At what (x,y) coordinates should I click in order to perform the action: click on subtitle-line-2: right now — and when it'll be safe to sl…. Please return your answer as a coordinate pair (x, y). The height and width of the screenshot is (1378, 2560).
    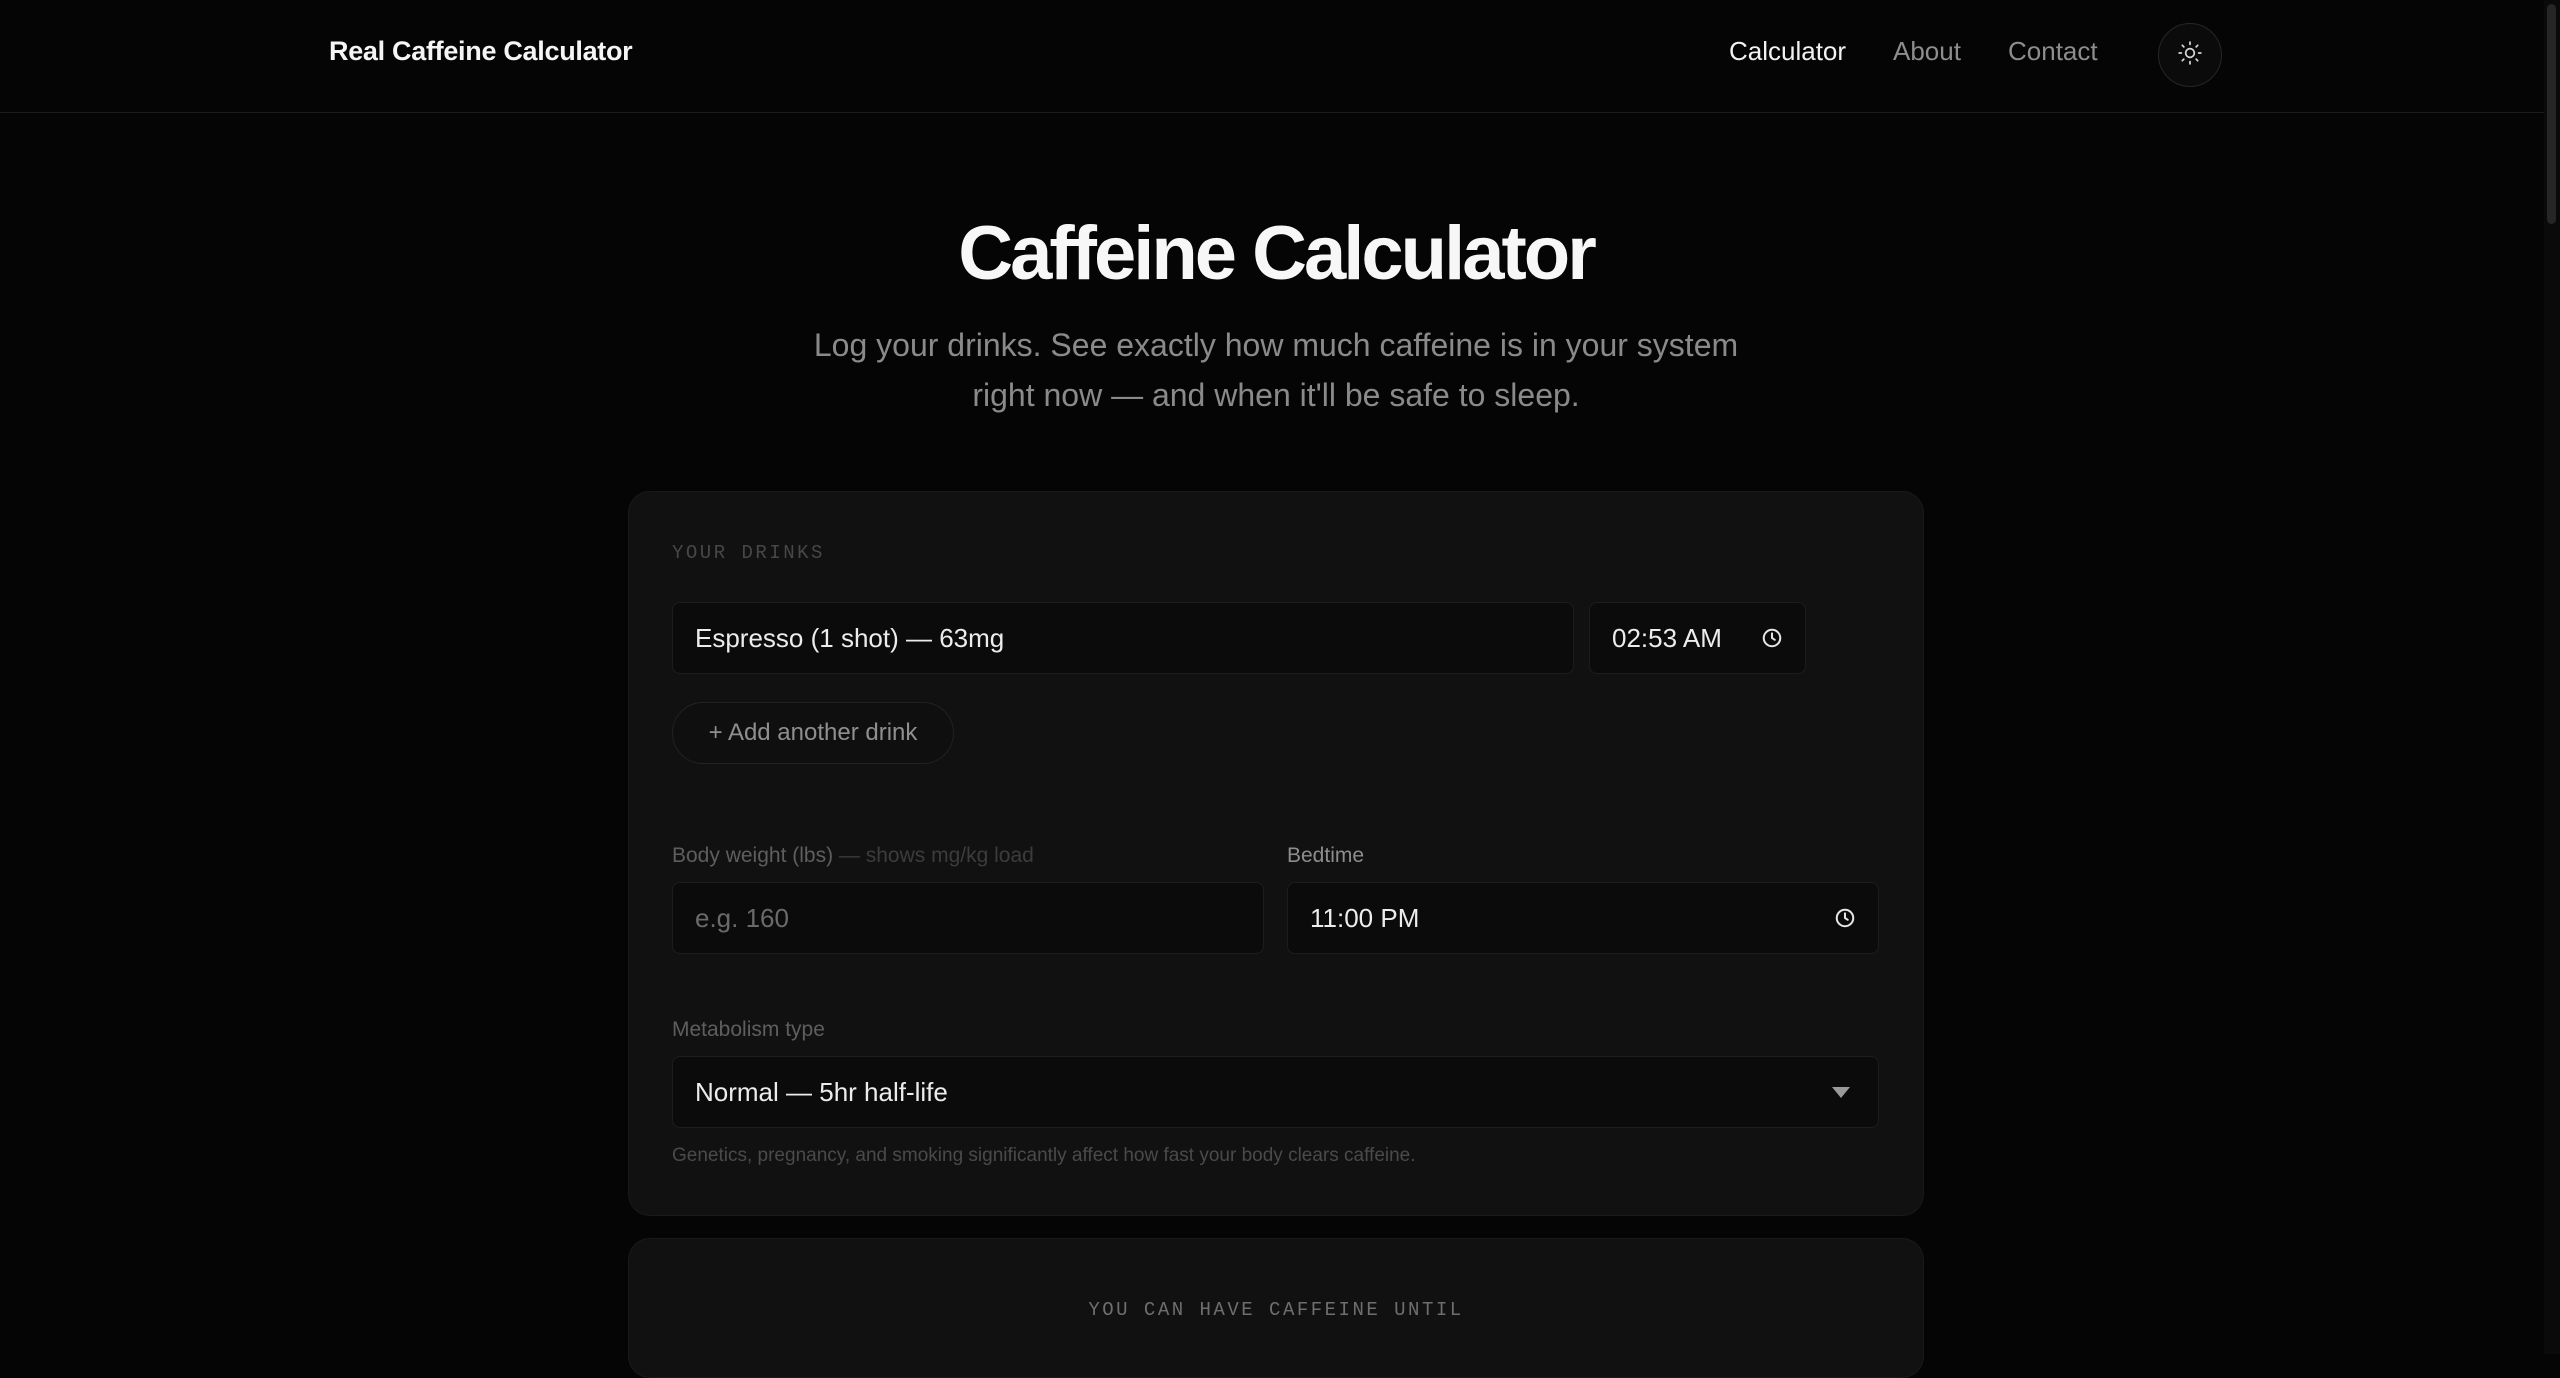
    Looking at the image, I should click on (1276, 395).